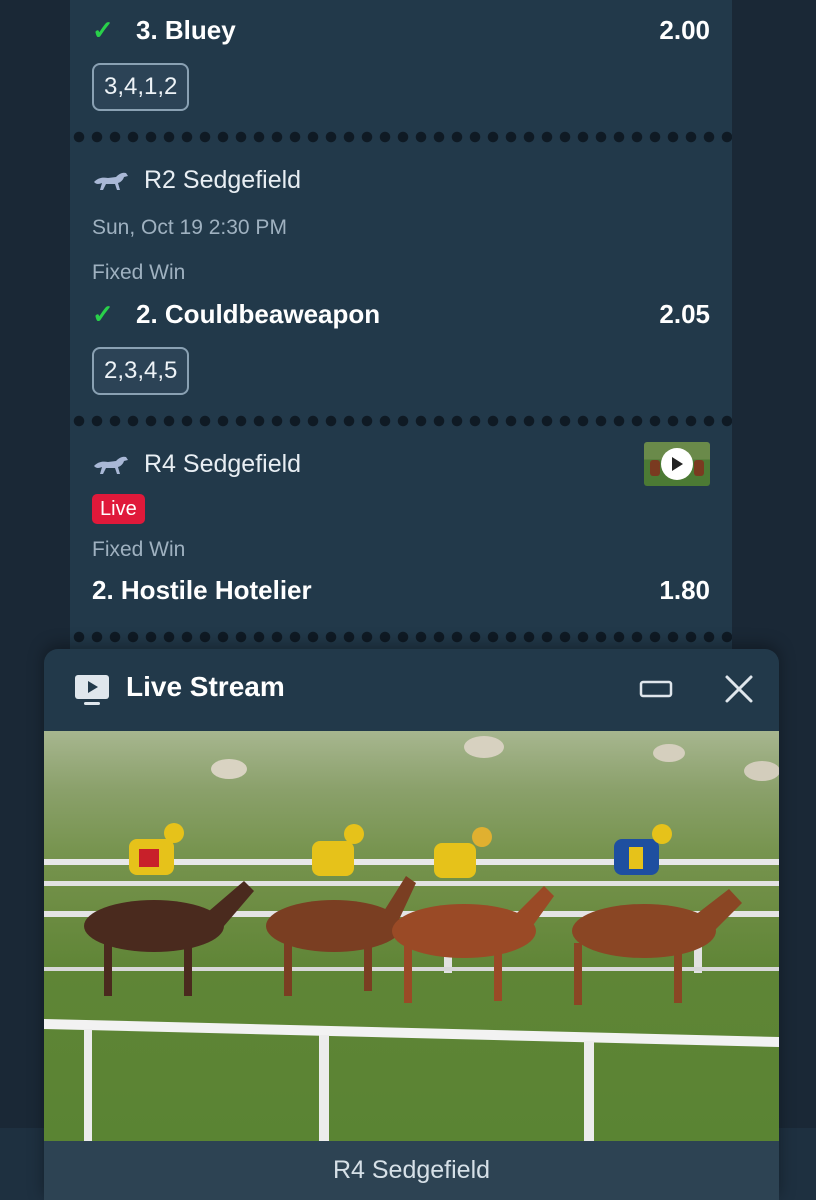 This screenshot has height=1200, width=816. I want to click on video-thumbnail, so click(677, 464).